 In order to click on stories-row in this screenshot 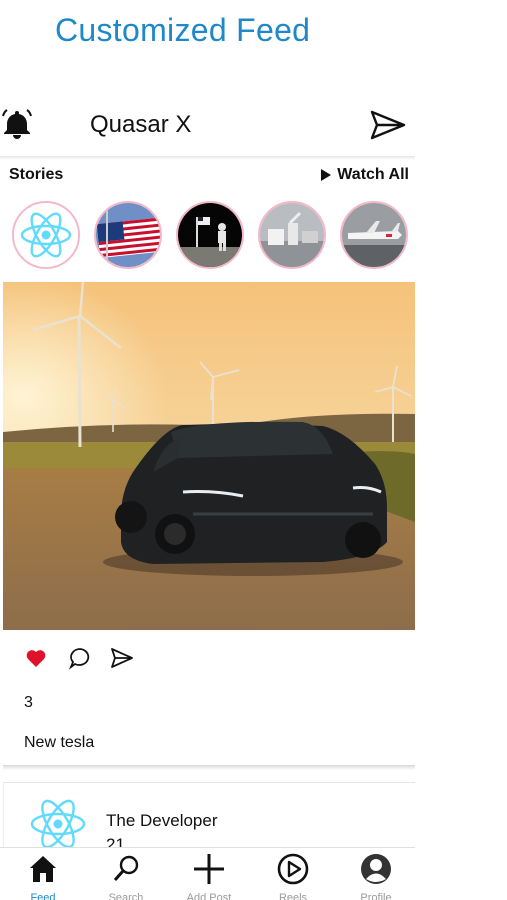, I will do `click(213, 236)`.